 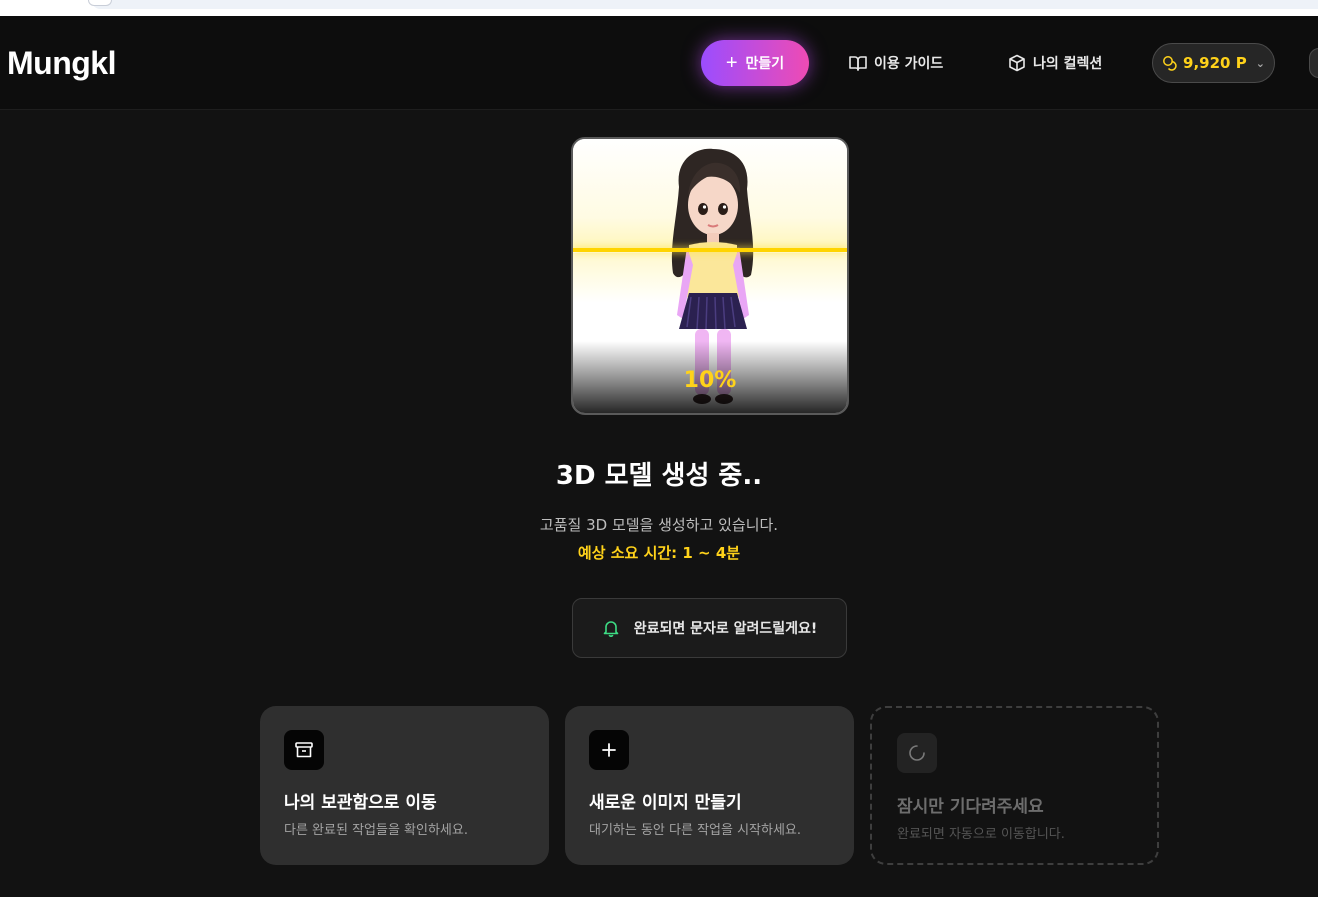 I want to click on browser-top-strip, so click(x=659, y=8).